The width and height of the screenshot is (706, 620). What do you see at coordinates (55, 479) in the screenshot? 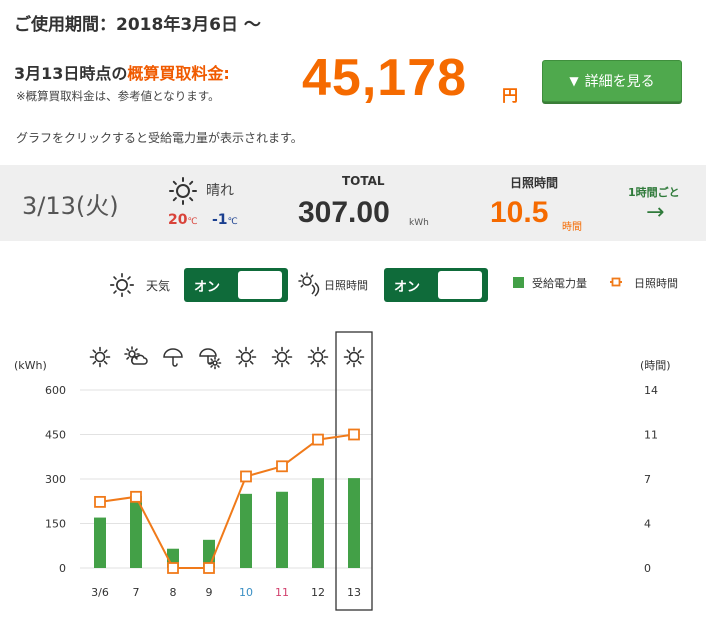
I see `y-left-tick-label: 300` at bounding box center [55, 479].